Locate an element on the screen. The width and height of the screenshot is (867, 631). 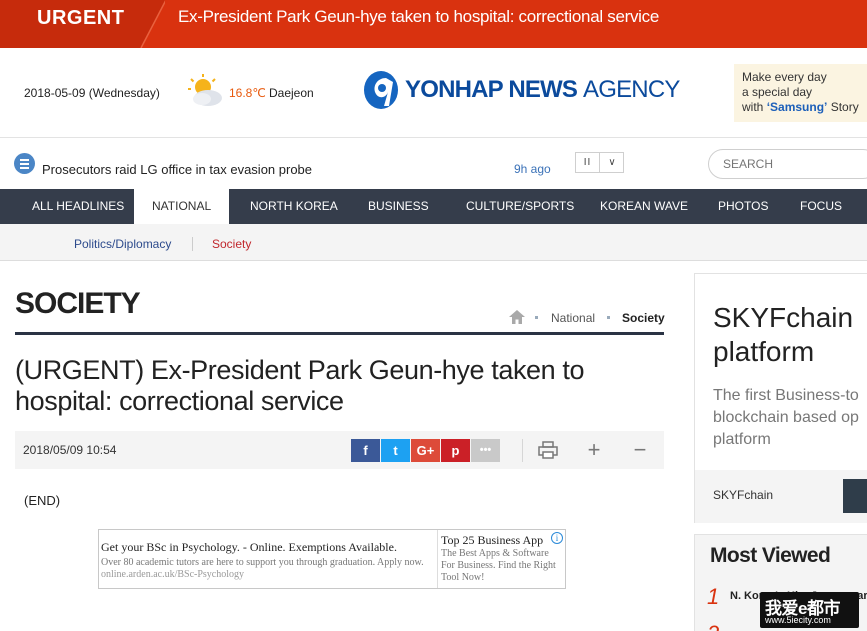
nav-korean-wave: KOREAN WAVE is located at coordinates (644, 206).